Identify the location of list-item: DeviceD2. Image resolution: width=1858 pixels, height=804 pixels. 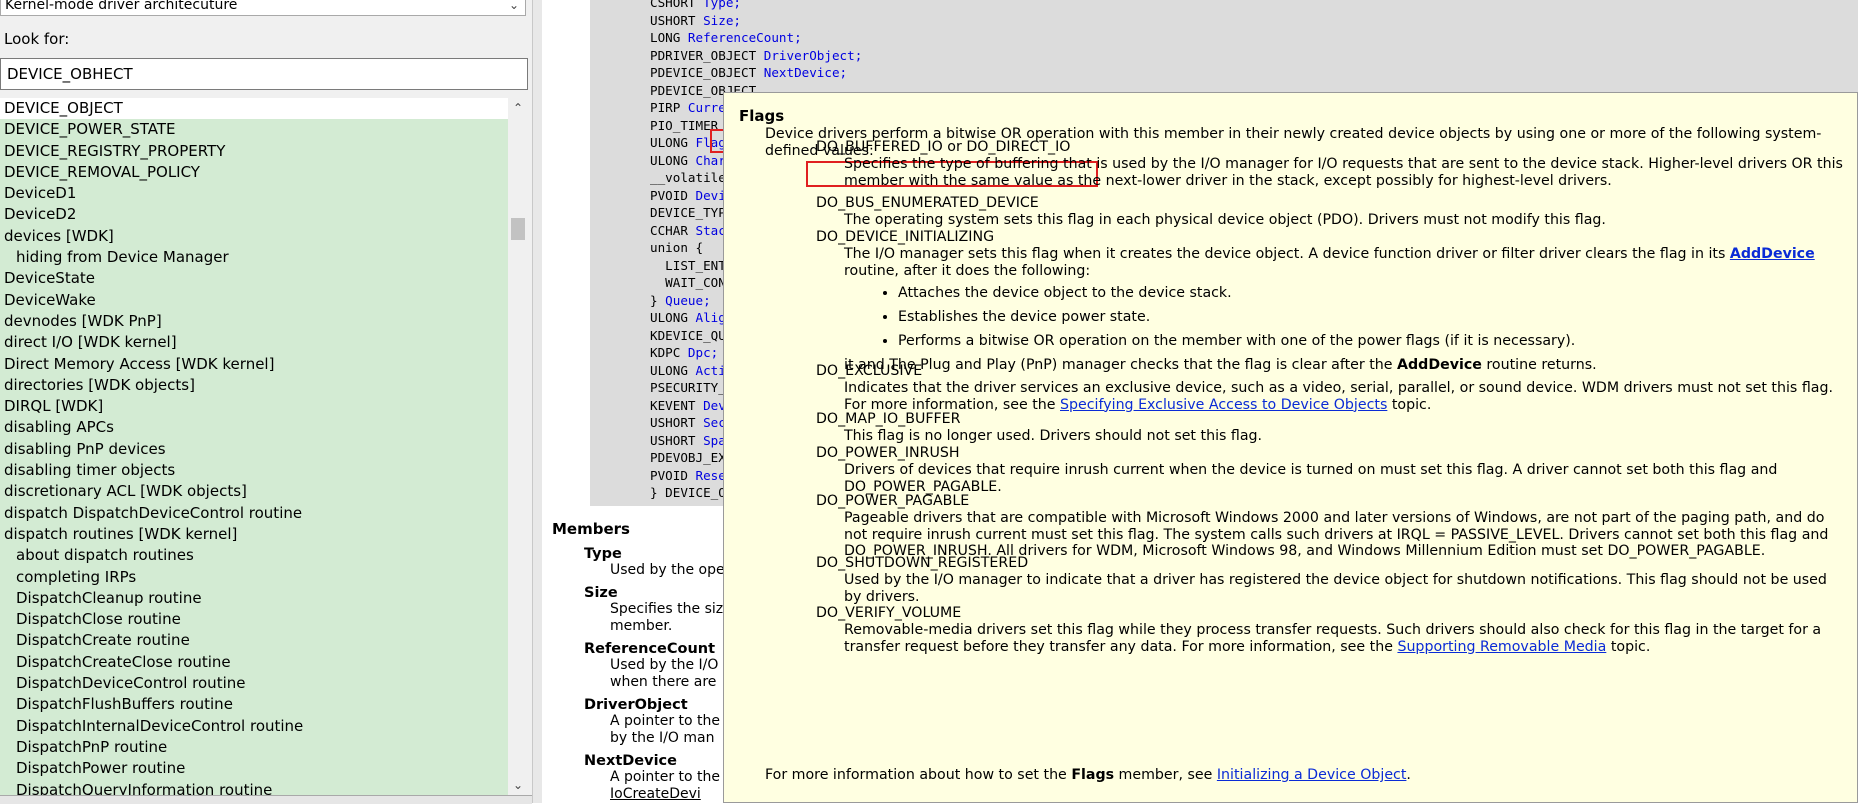
(254, 215).